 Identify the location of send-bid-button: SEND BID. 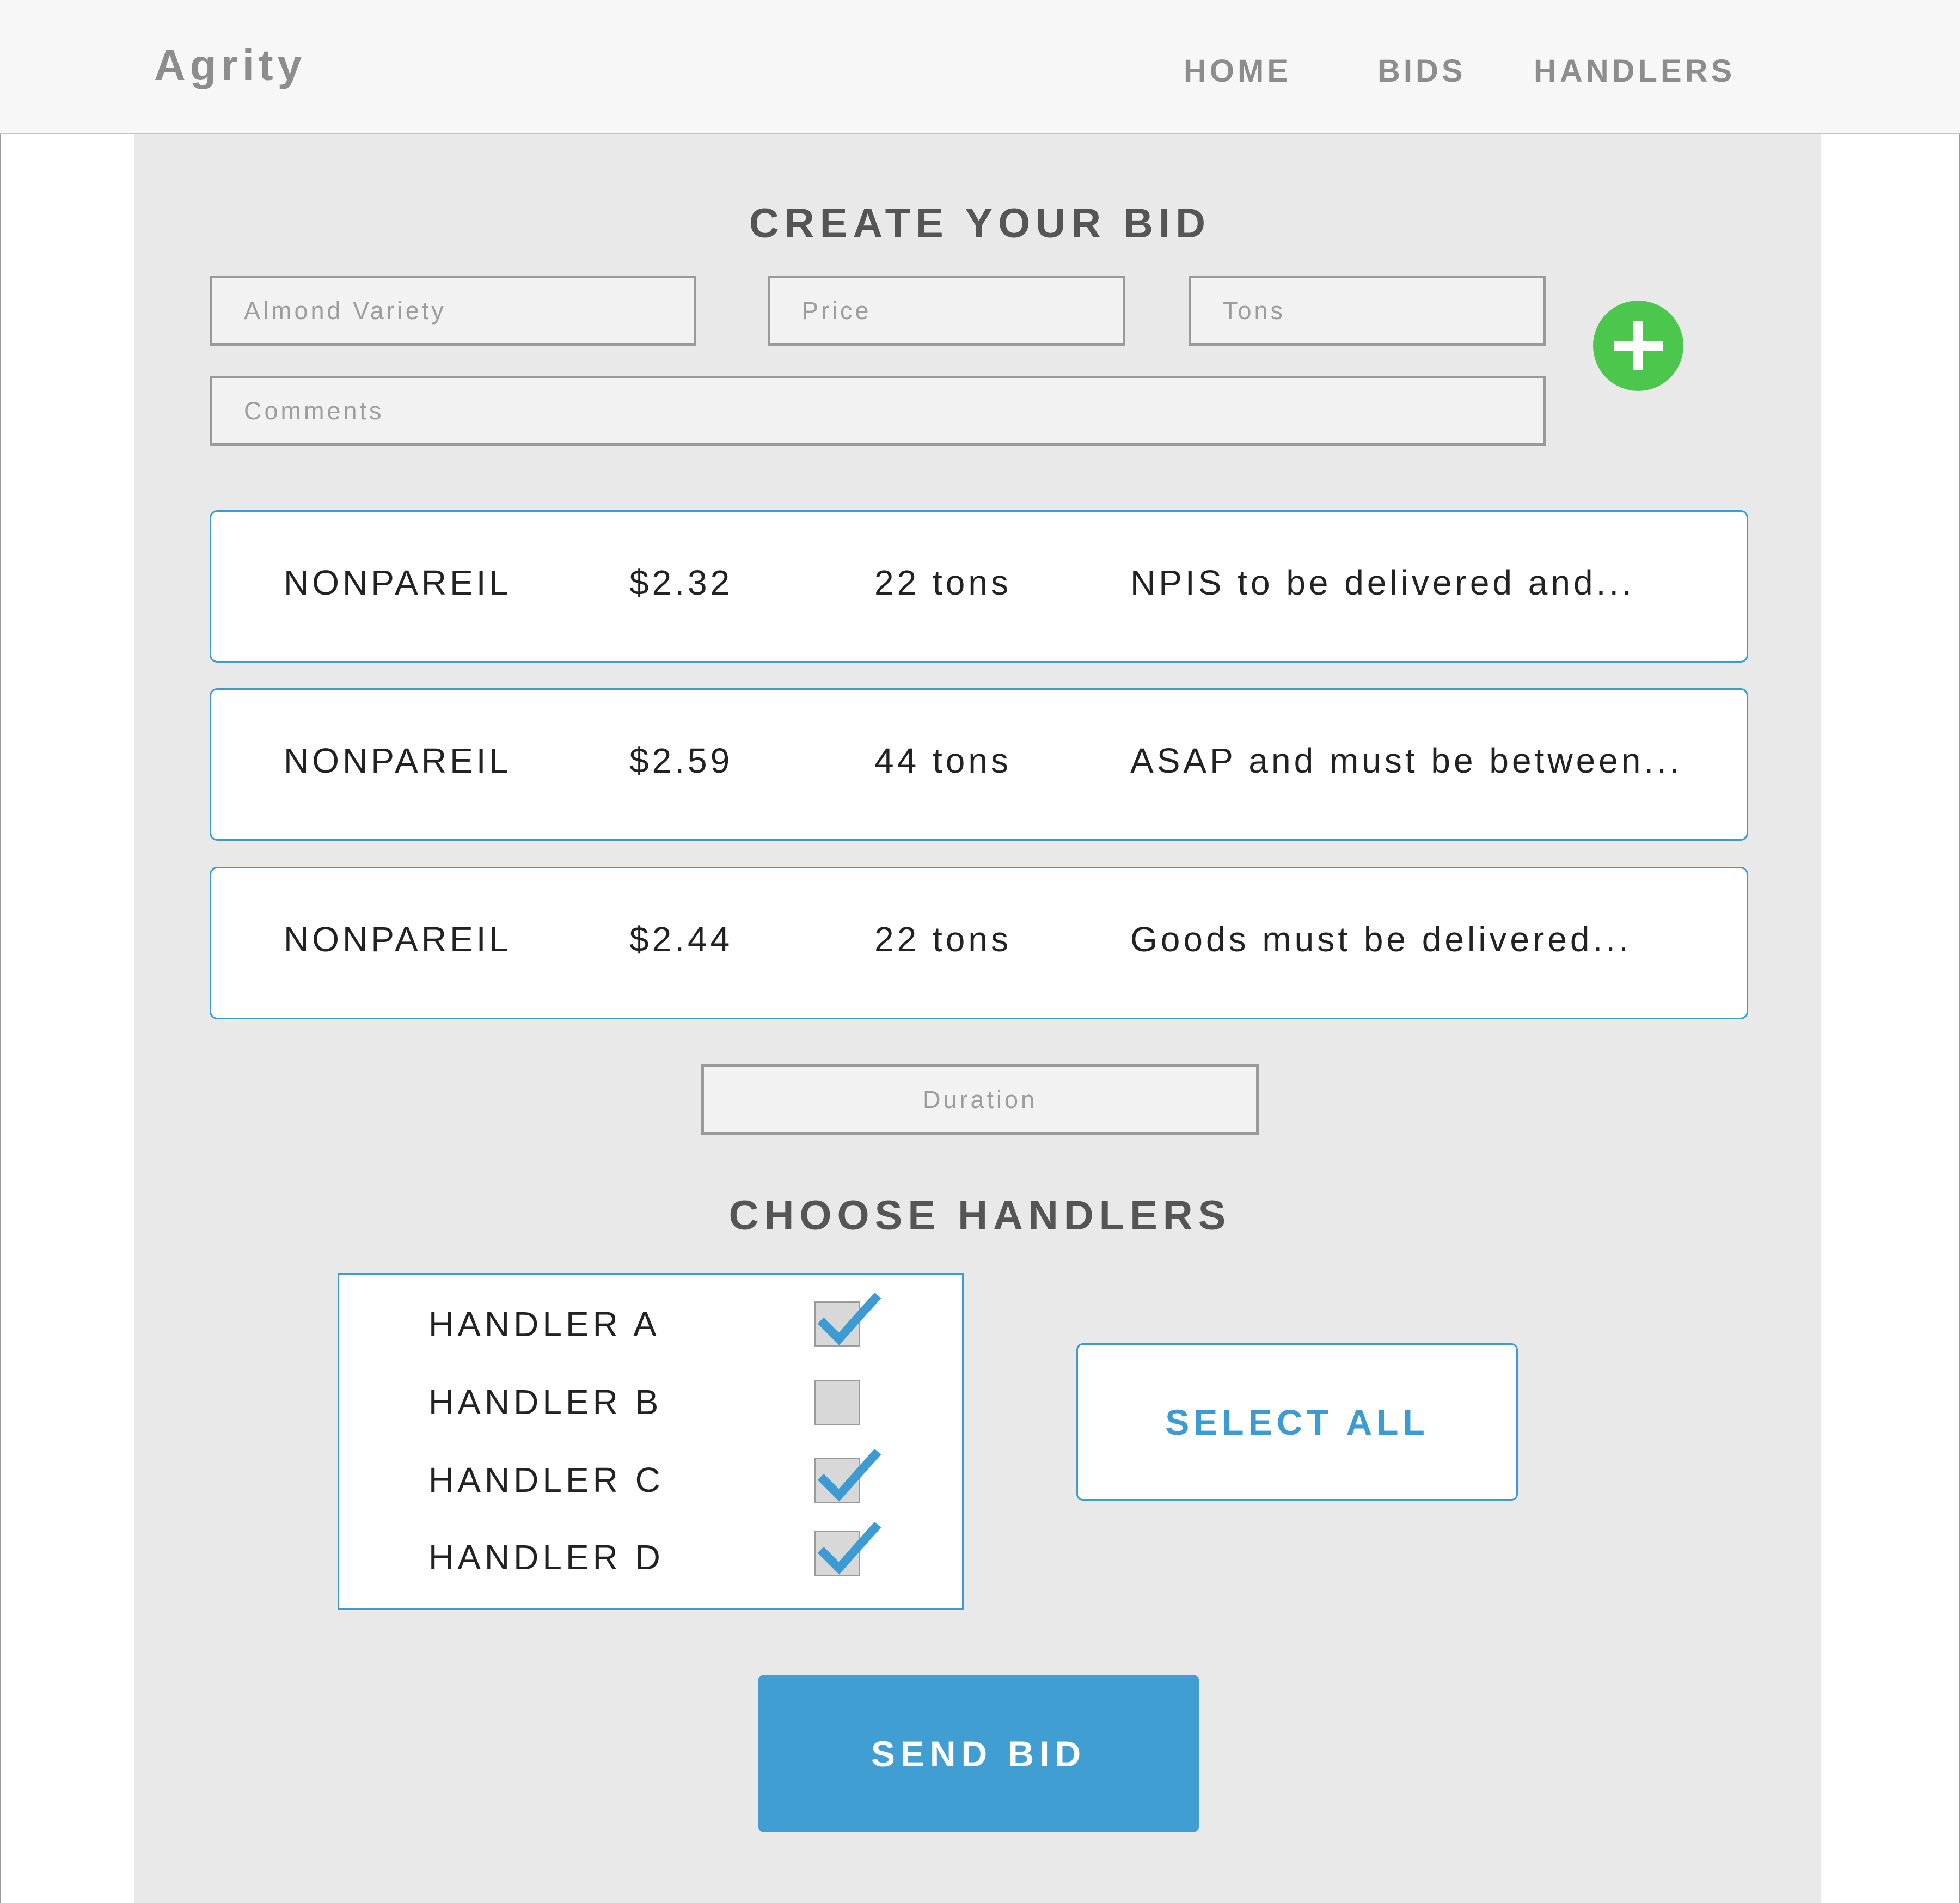
(978, 1753).